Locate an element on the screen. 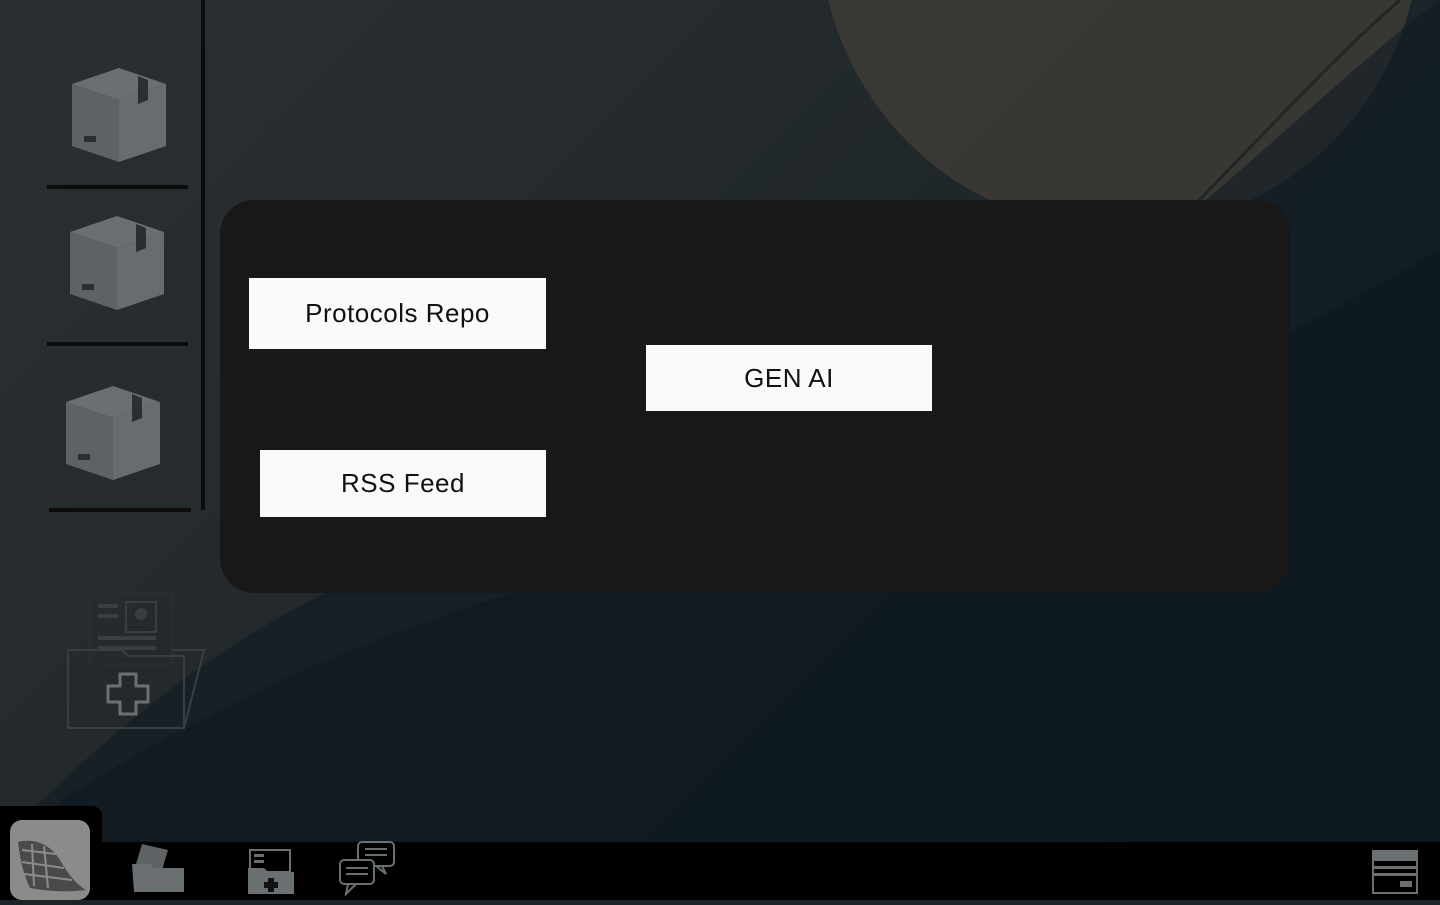  medical-id-card-icon is located at coordinates (271, 871).